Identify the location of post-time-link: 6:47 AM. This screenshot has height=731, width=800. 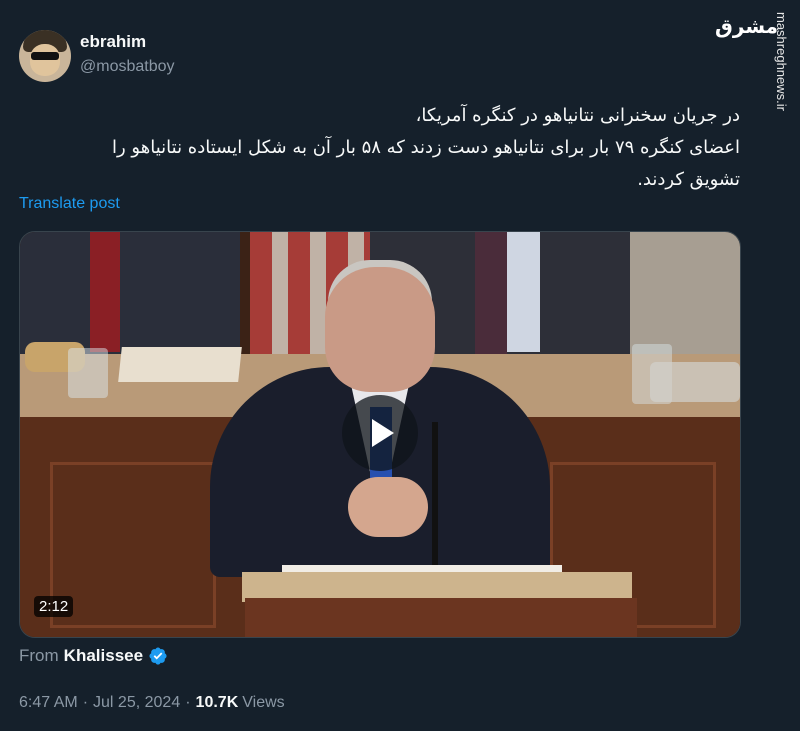
(48, 703).